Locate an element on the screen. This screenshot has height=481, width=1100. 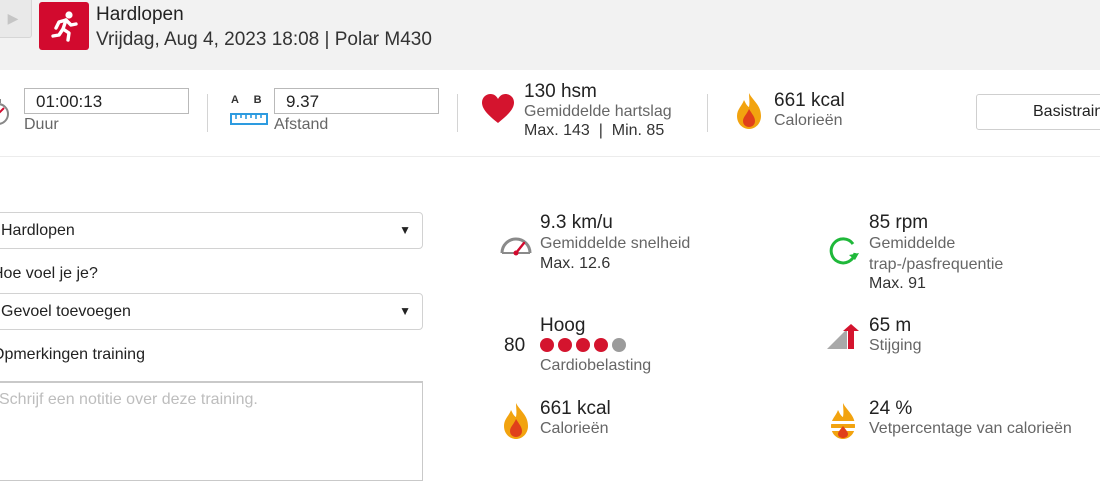
avg-speed-value: 9.3 km/u is located at coordinates (576, 222).